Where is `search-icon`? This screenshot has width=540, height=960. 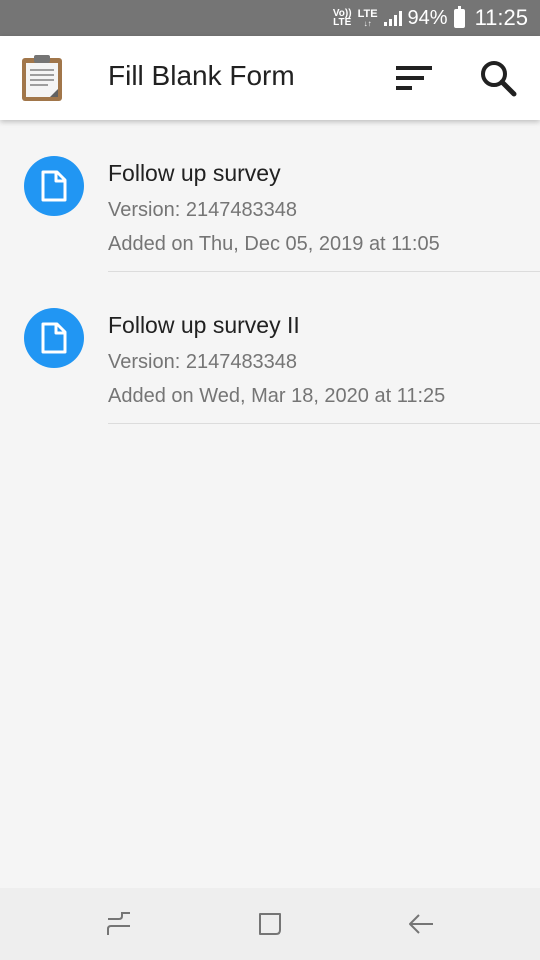
search-icon is located at coordinates (499, 79).